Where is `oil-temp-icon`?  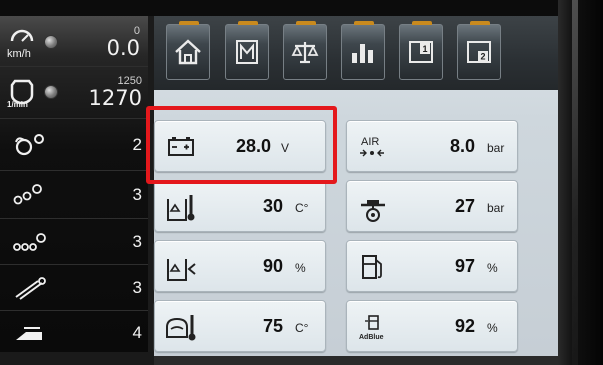
oil-temp-icon is located at coordinates (181, 328).